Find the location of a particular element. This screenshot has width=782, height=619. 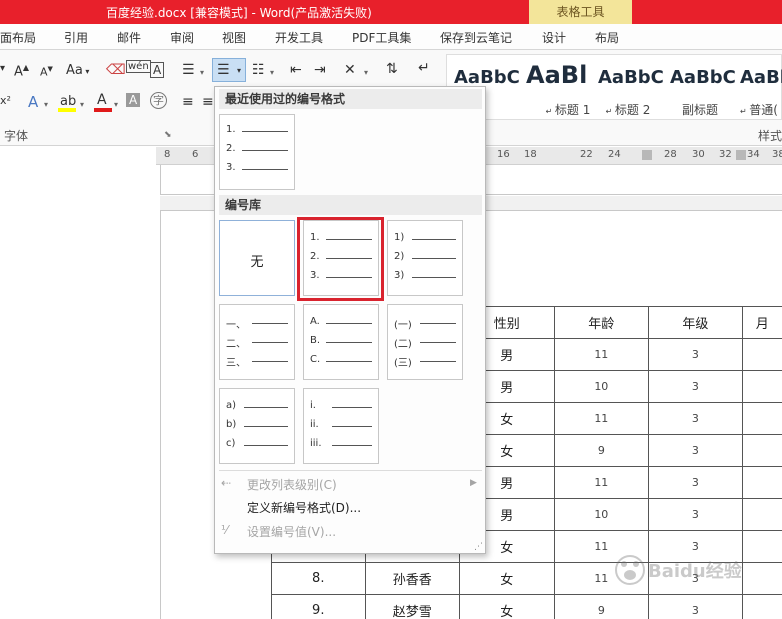

table-header-cell: 月 is located at coordinates (761, 322).